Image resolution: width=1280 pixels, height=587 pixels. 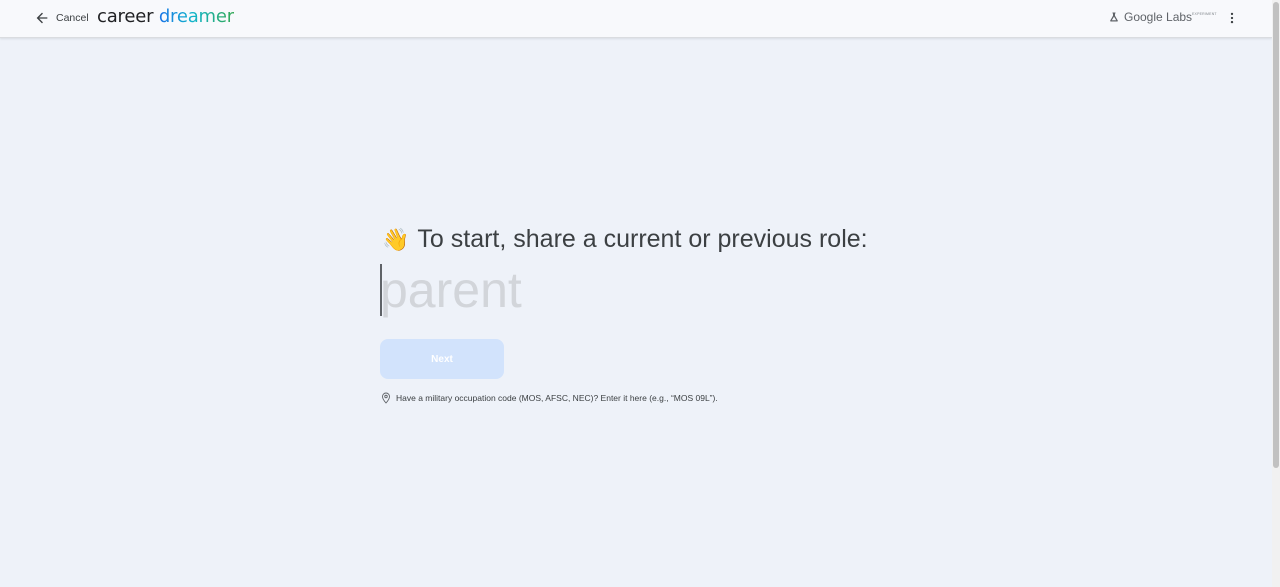 What do you see at coordinates (196, 16) in the screenshot?
I see `brand-word-dreamer: dreamer` at bounding box center [196, 16].